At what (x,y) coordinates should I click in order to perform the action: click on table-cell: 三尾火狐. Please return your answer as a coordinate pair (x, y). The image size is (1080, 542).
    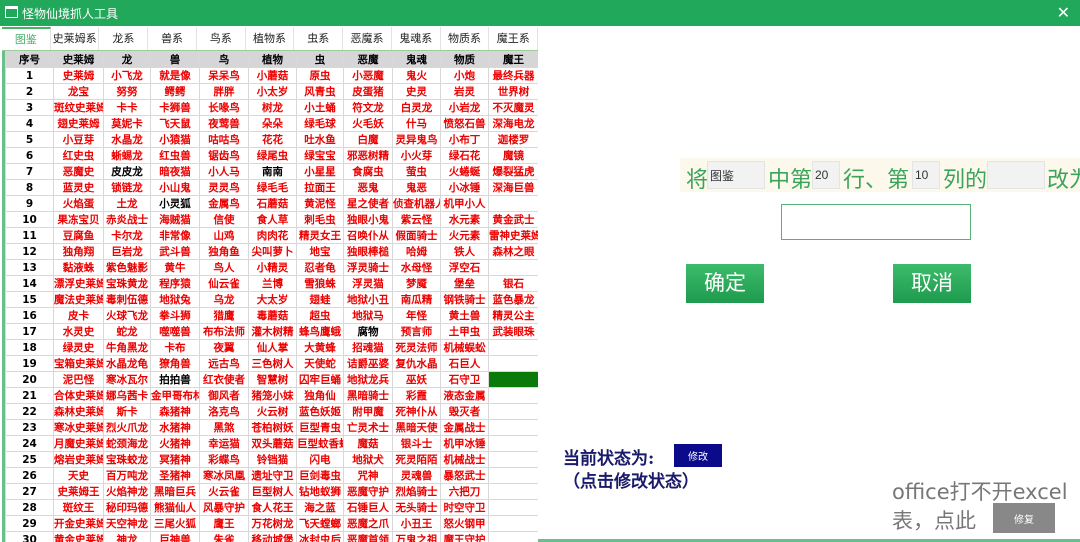
    Looking at the image, I should click on (175, 523).